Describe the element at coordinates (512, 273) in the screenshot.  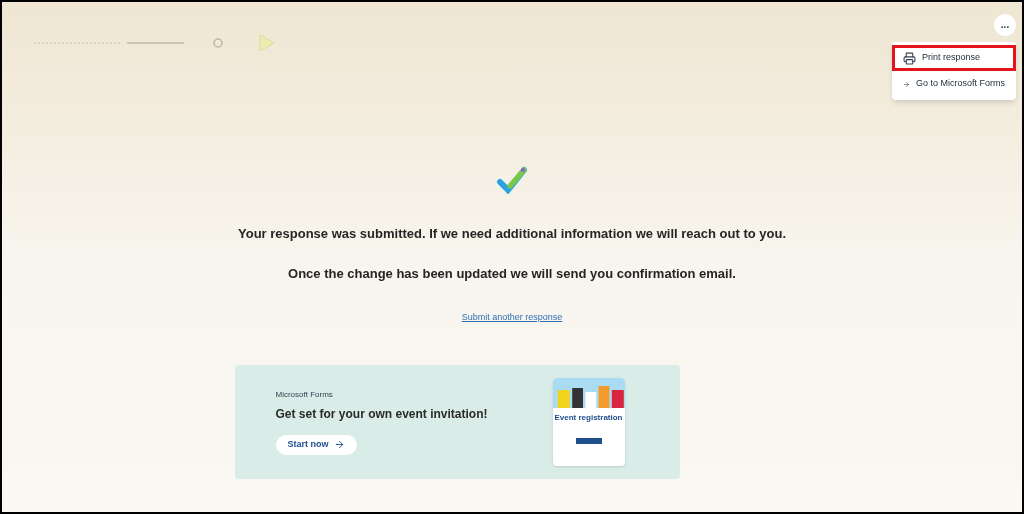
I see `confirmation-message: Once the change has been updated we will send you confirmation email.` at that location.